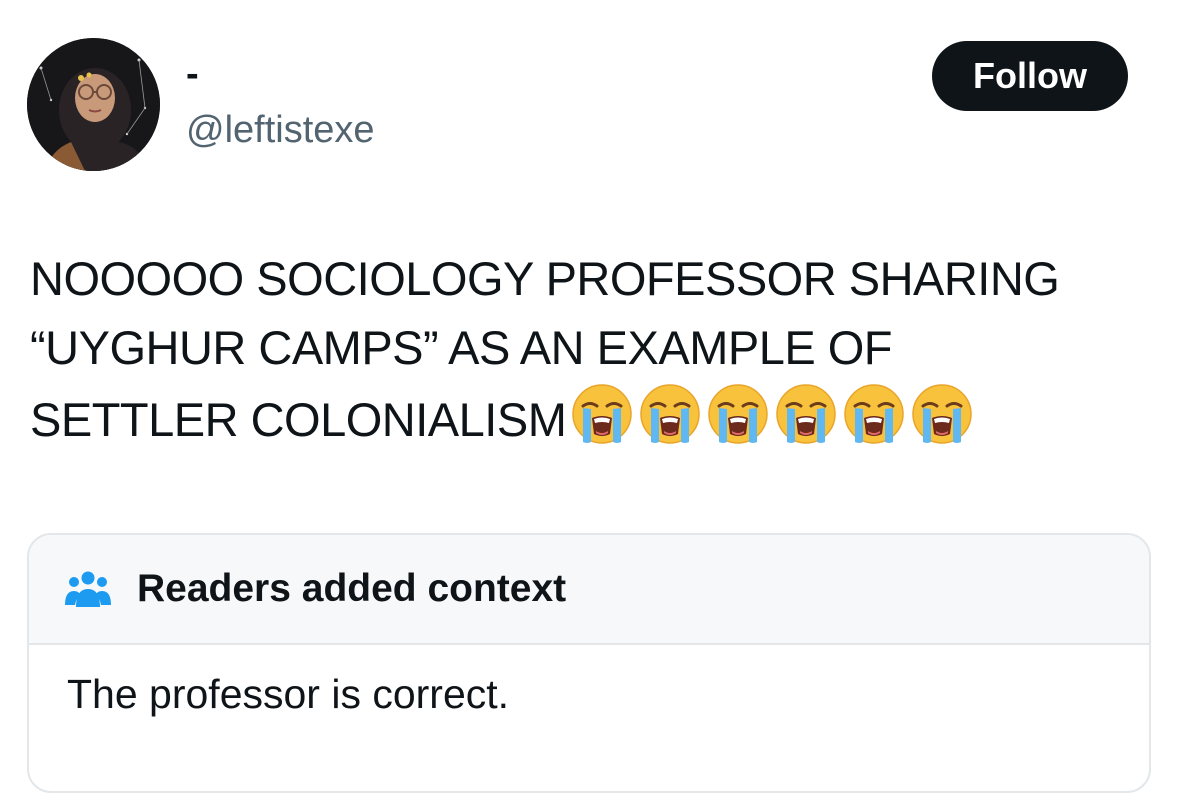 This screenshot has height=793, width=1179. I want to click on community-note-body: The professor is correct., so click(288, 694).